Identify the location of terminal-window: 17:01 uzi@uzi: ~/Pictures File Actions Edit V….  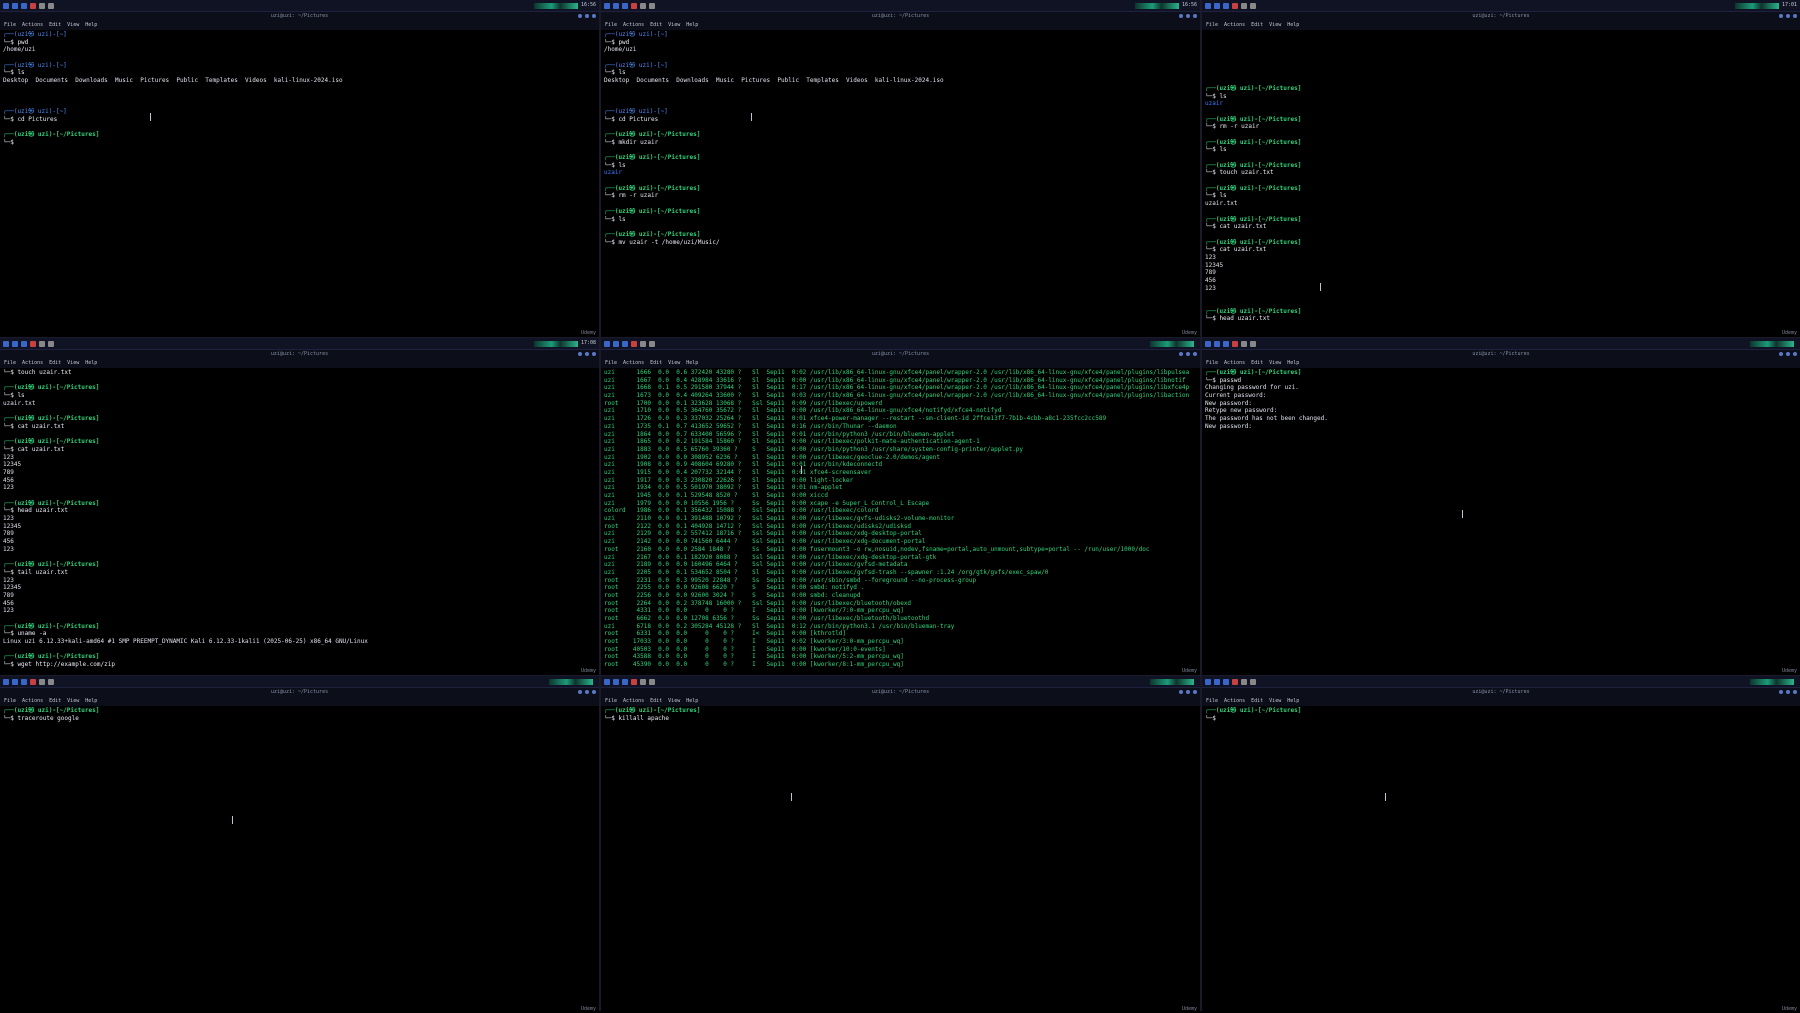
(1501, 168).